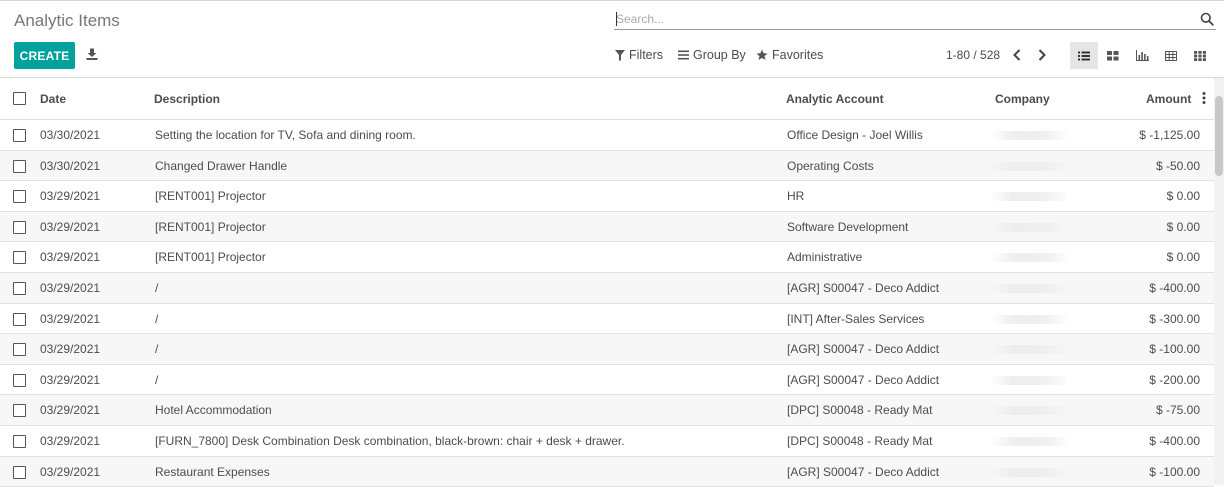  I want to click on grid-view-button, so click(1200, 55).